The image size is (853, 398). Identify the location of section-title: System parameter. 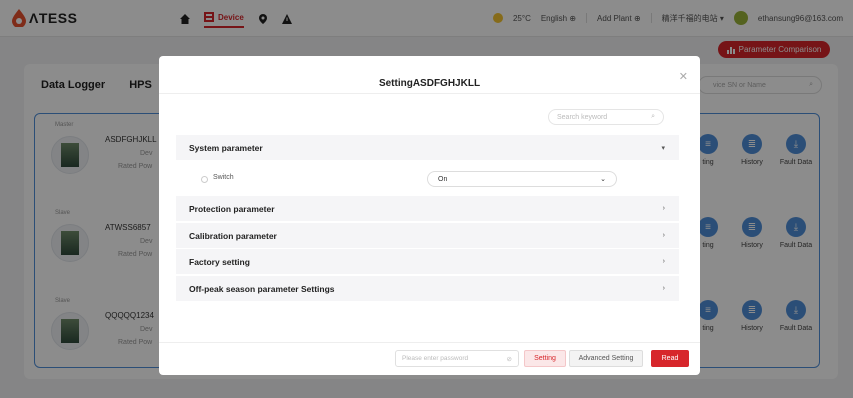
(226, 147).